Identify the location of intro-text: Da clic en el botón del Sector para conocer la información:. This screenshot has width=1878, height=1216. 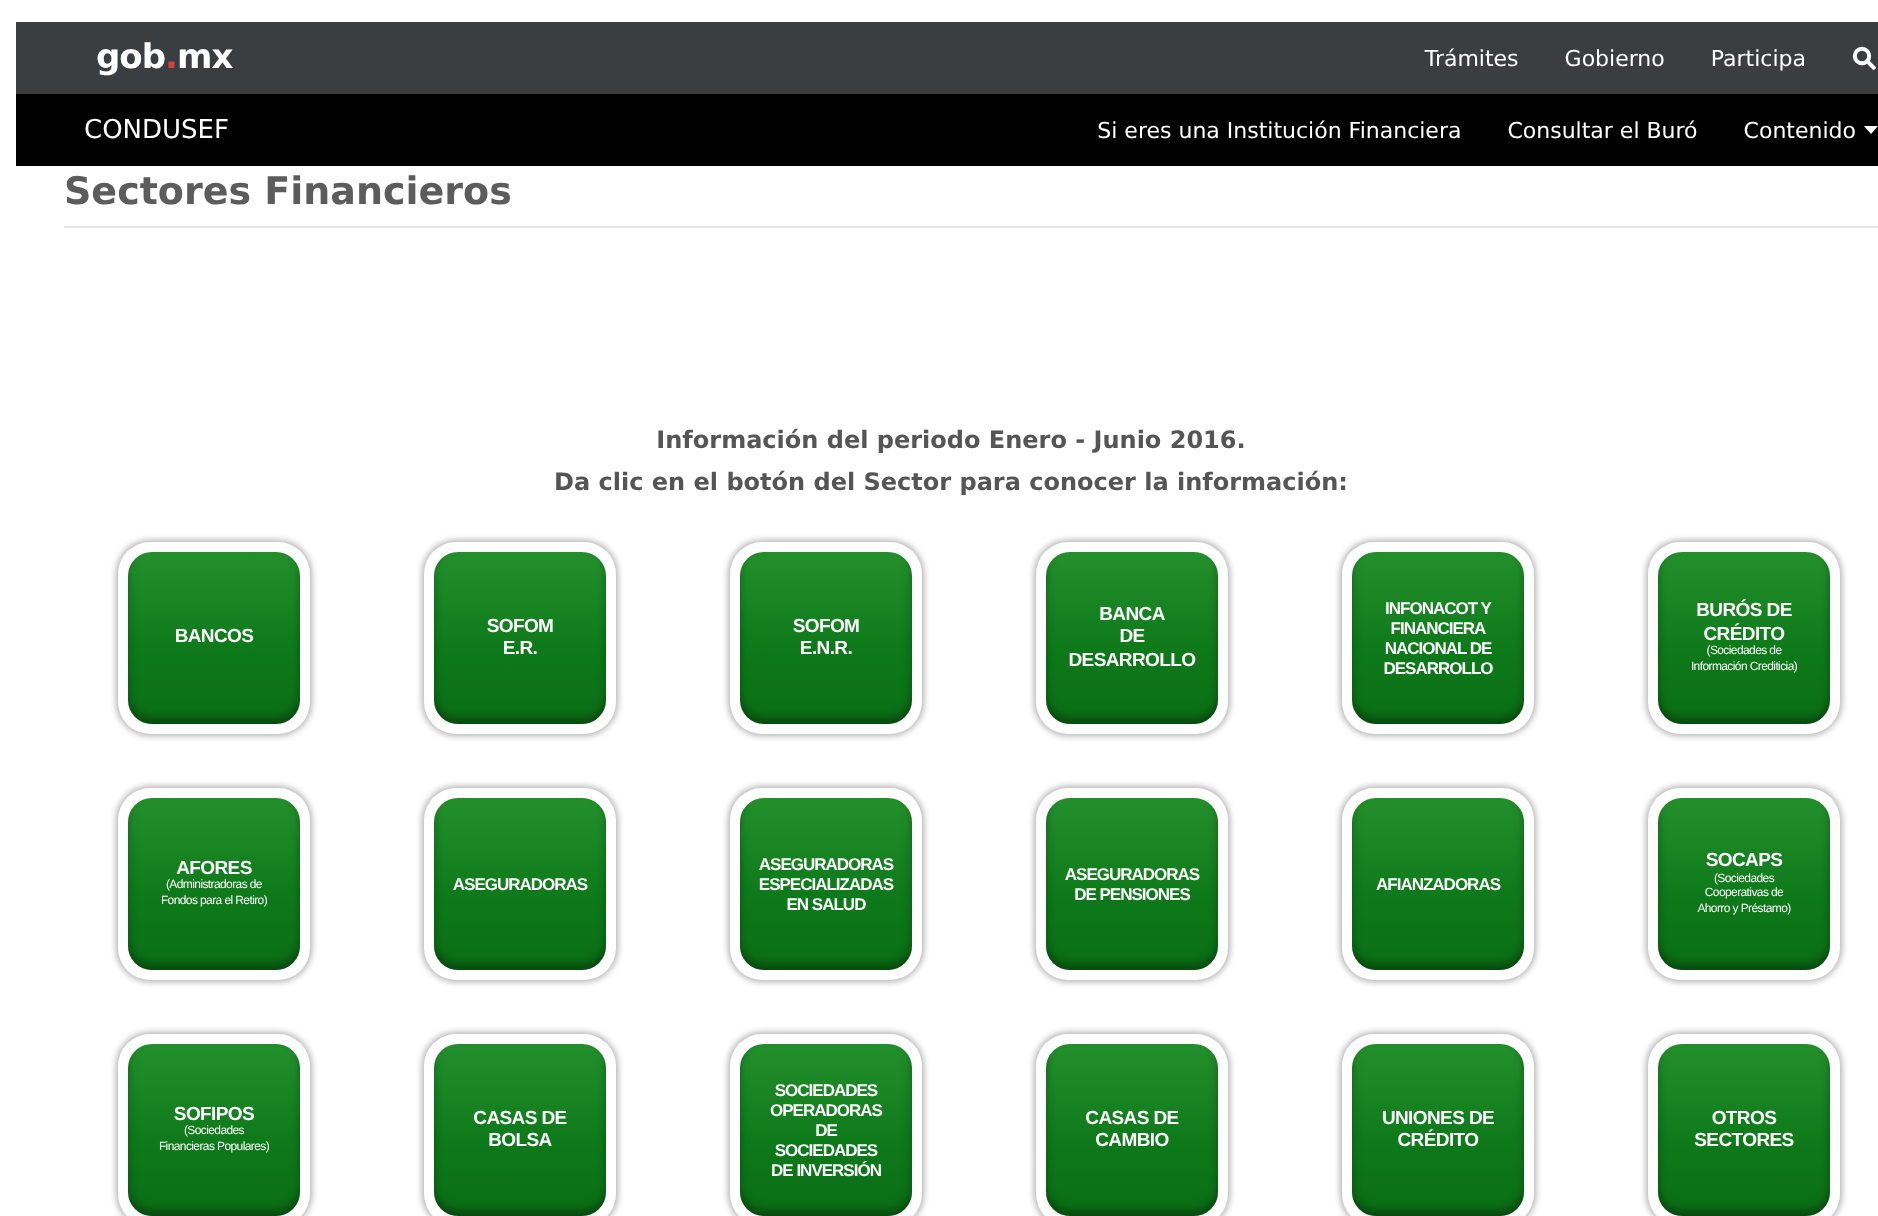
(951, 483).